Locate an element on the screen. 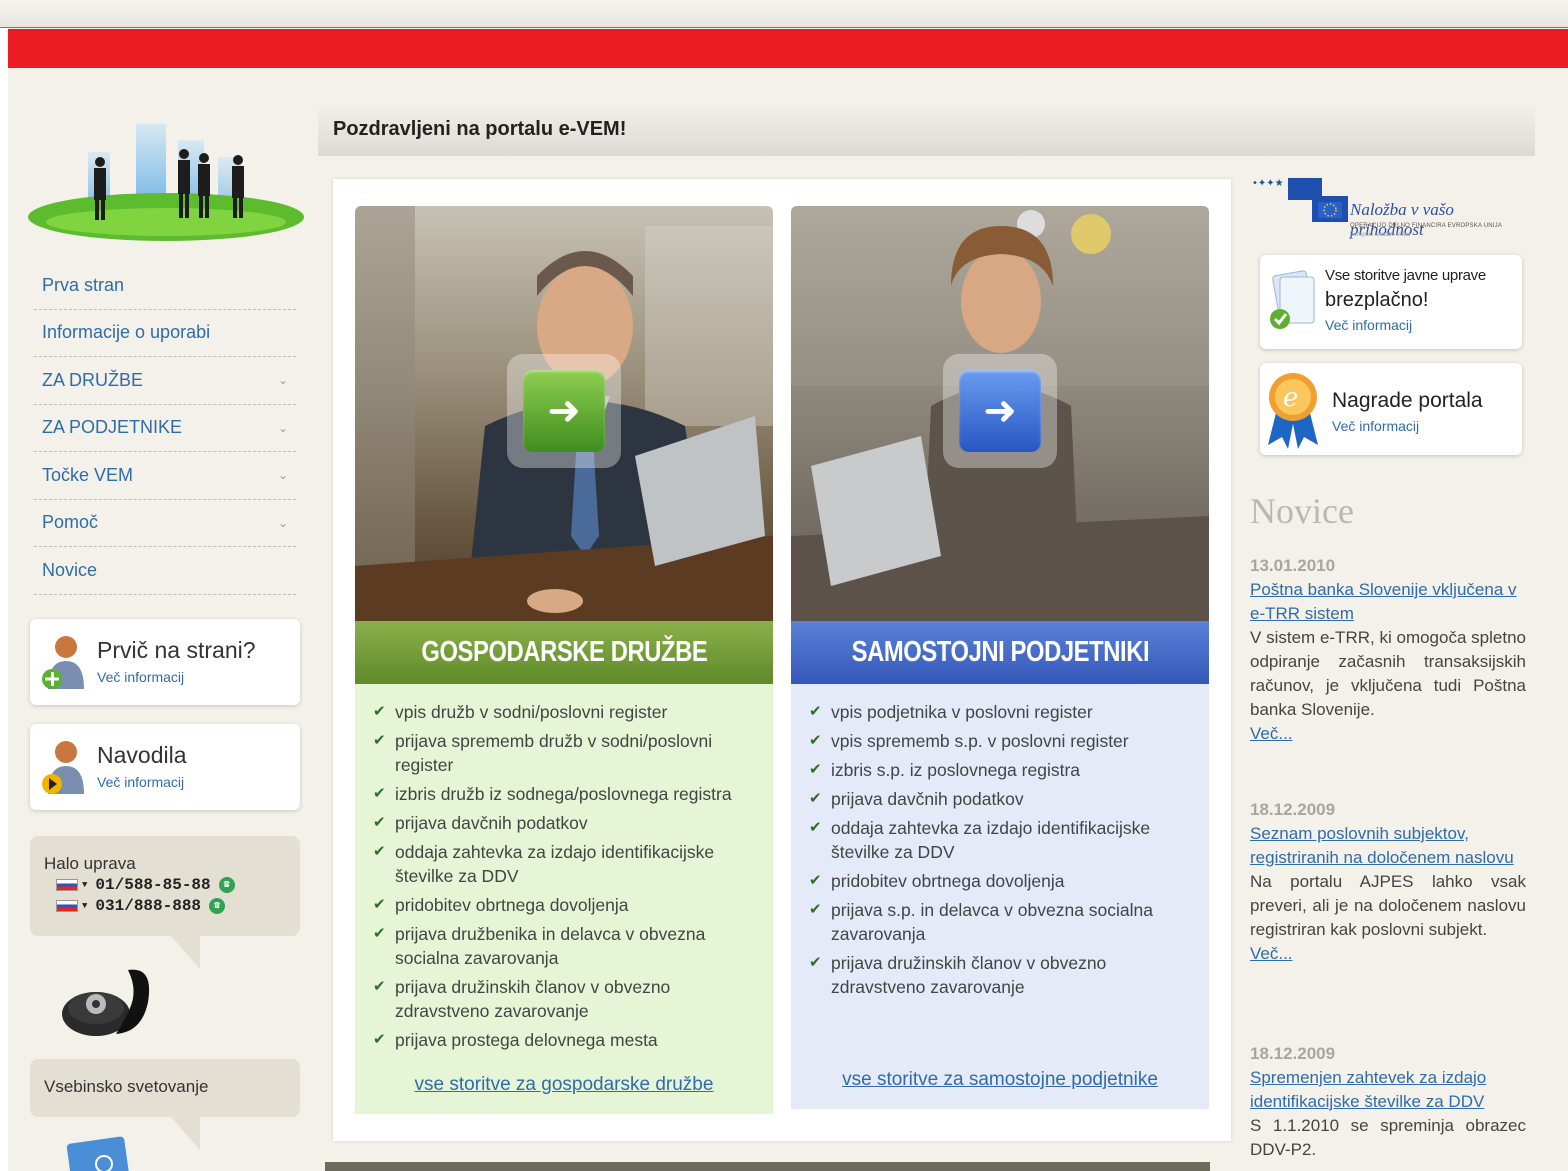 The image size is (1568, 1171). instructions-title: Navodila is located at coordinates (142, 755).